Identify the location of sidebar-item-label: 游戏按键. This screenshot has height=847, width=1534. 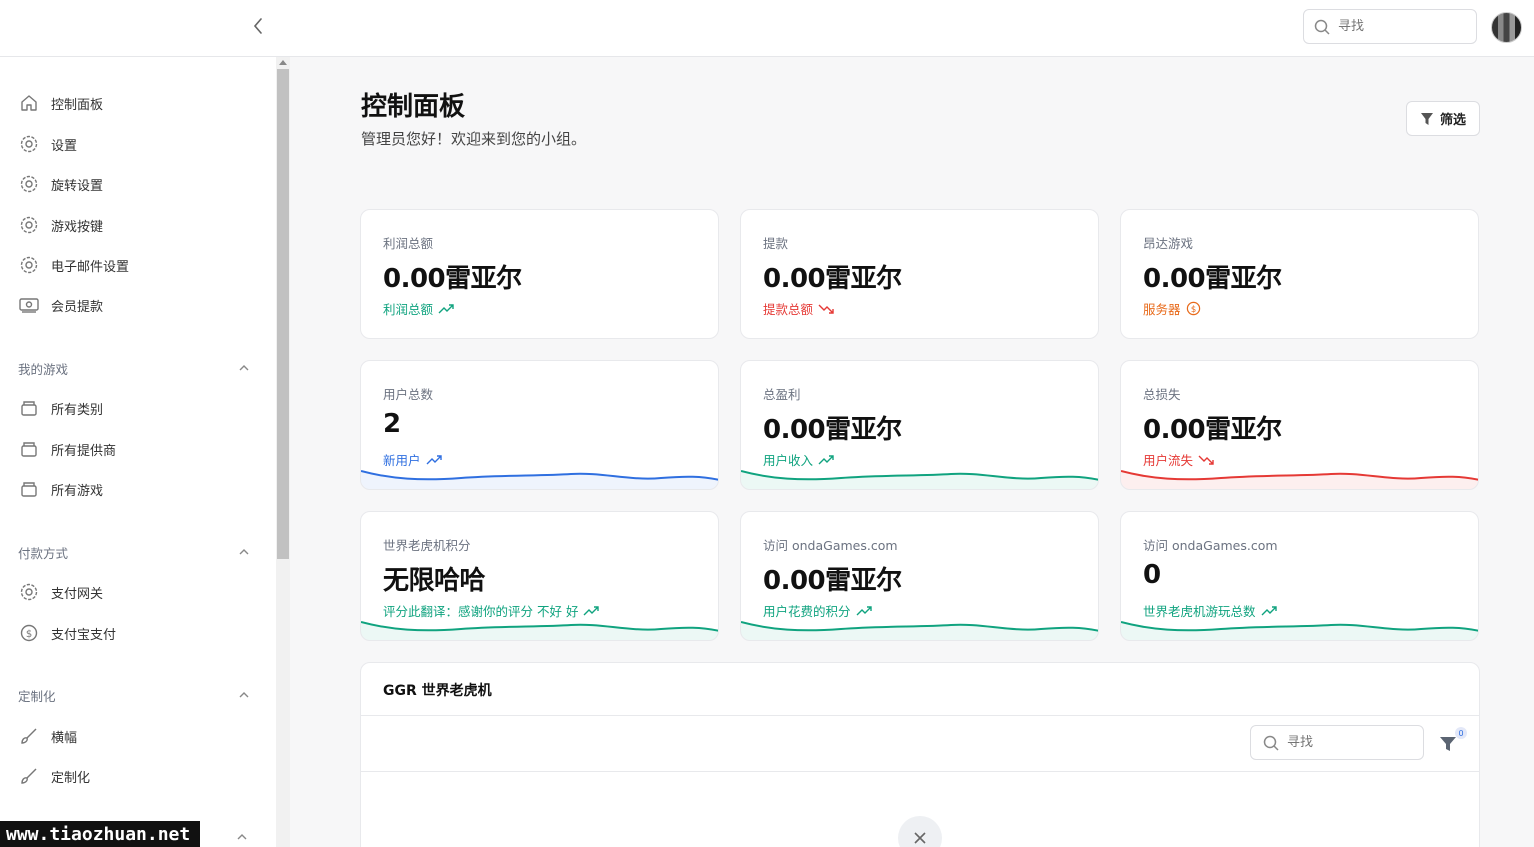
(77, 227).